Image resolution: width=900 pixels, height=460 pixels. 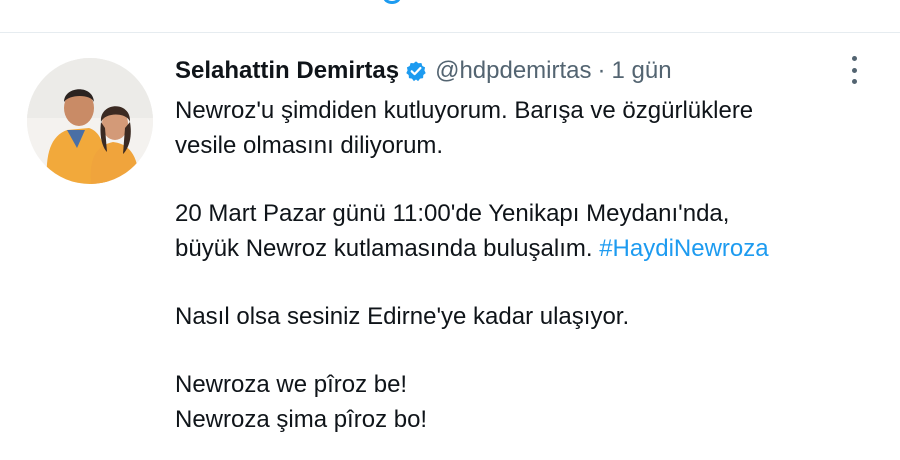 I want to click on timestamp: 1 gün, so click(x=642, y=71).